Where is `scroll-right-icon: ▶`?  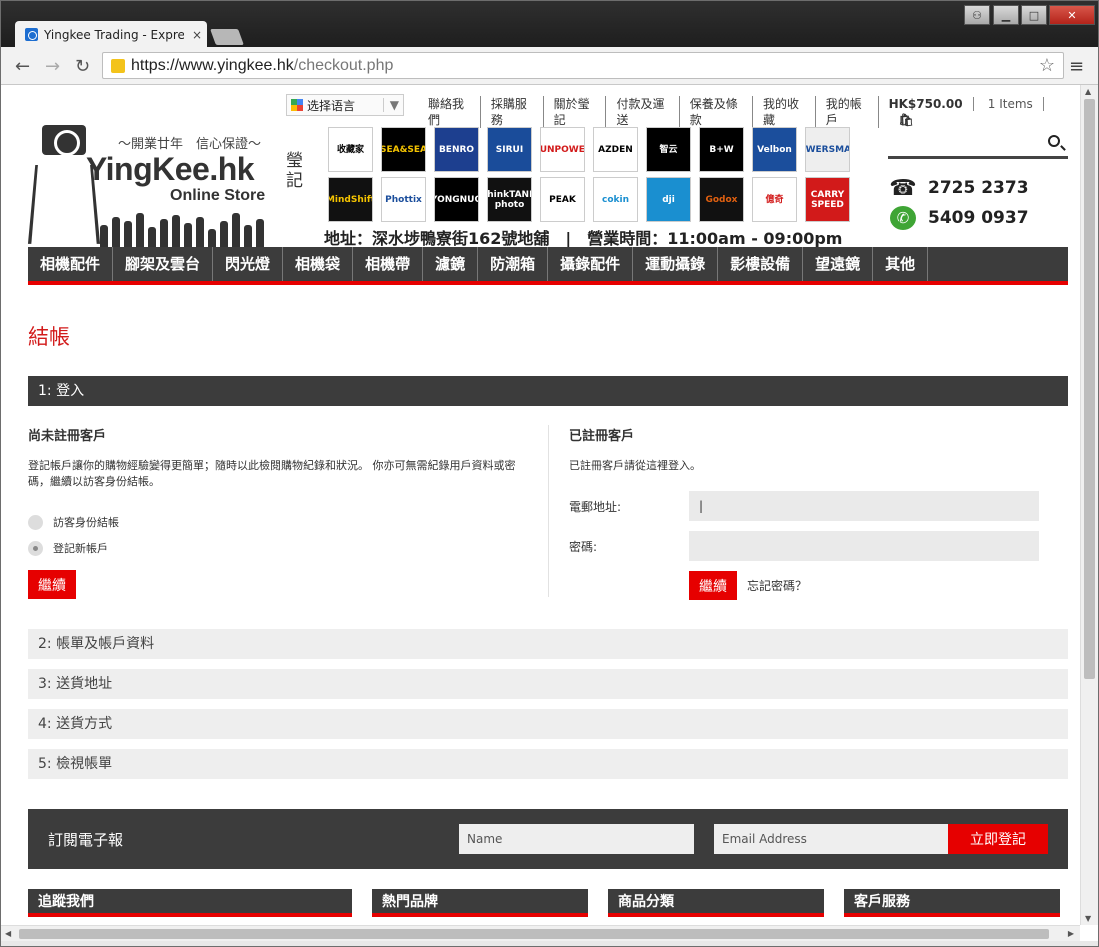
scroll-right-icon: ▶ is located at coordinates (1071, 933).